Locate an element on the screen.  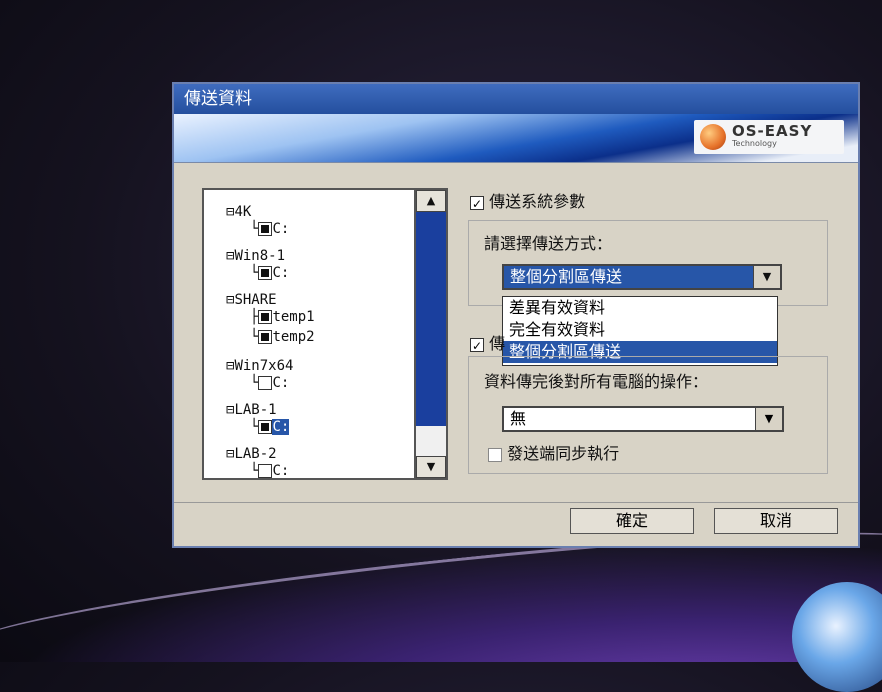
scroll-up-icon: ▲ is located at coordinates (431, 201).